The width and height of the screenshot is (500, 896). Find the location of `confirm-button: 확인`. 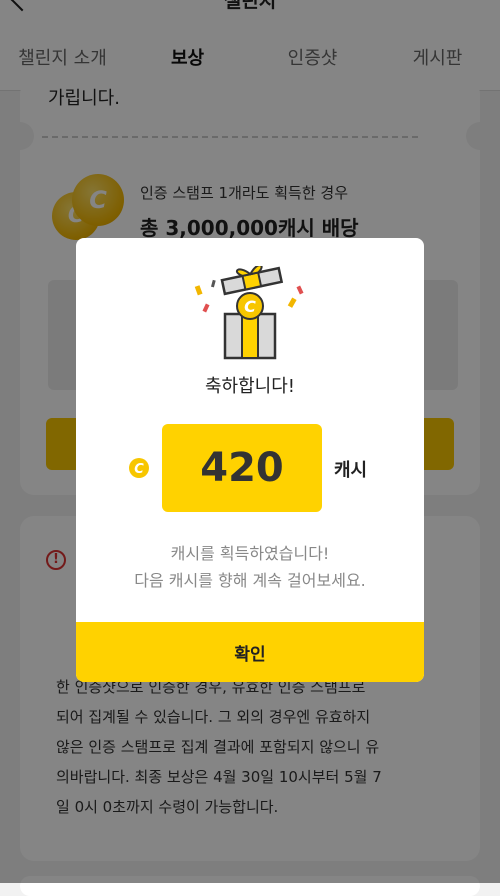

confirm-button: 확인 is located at coordinates (250, 652).